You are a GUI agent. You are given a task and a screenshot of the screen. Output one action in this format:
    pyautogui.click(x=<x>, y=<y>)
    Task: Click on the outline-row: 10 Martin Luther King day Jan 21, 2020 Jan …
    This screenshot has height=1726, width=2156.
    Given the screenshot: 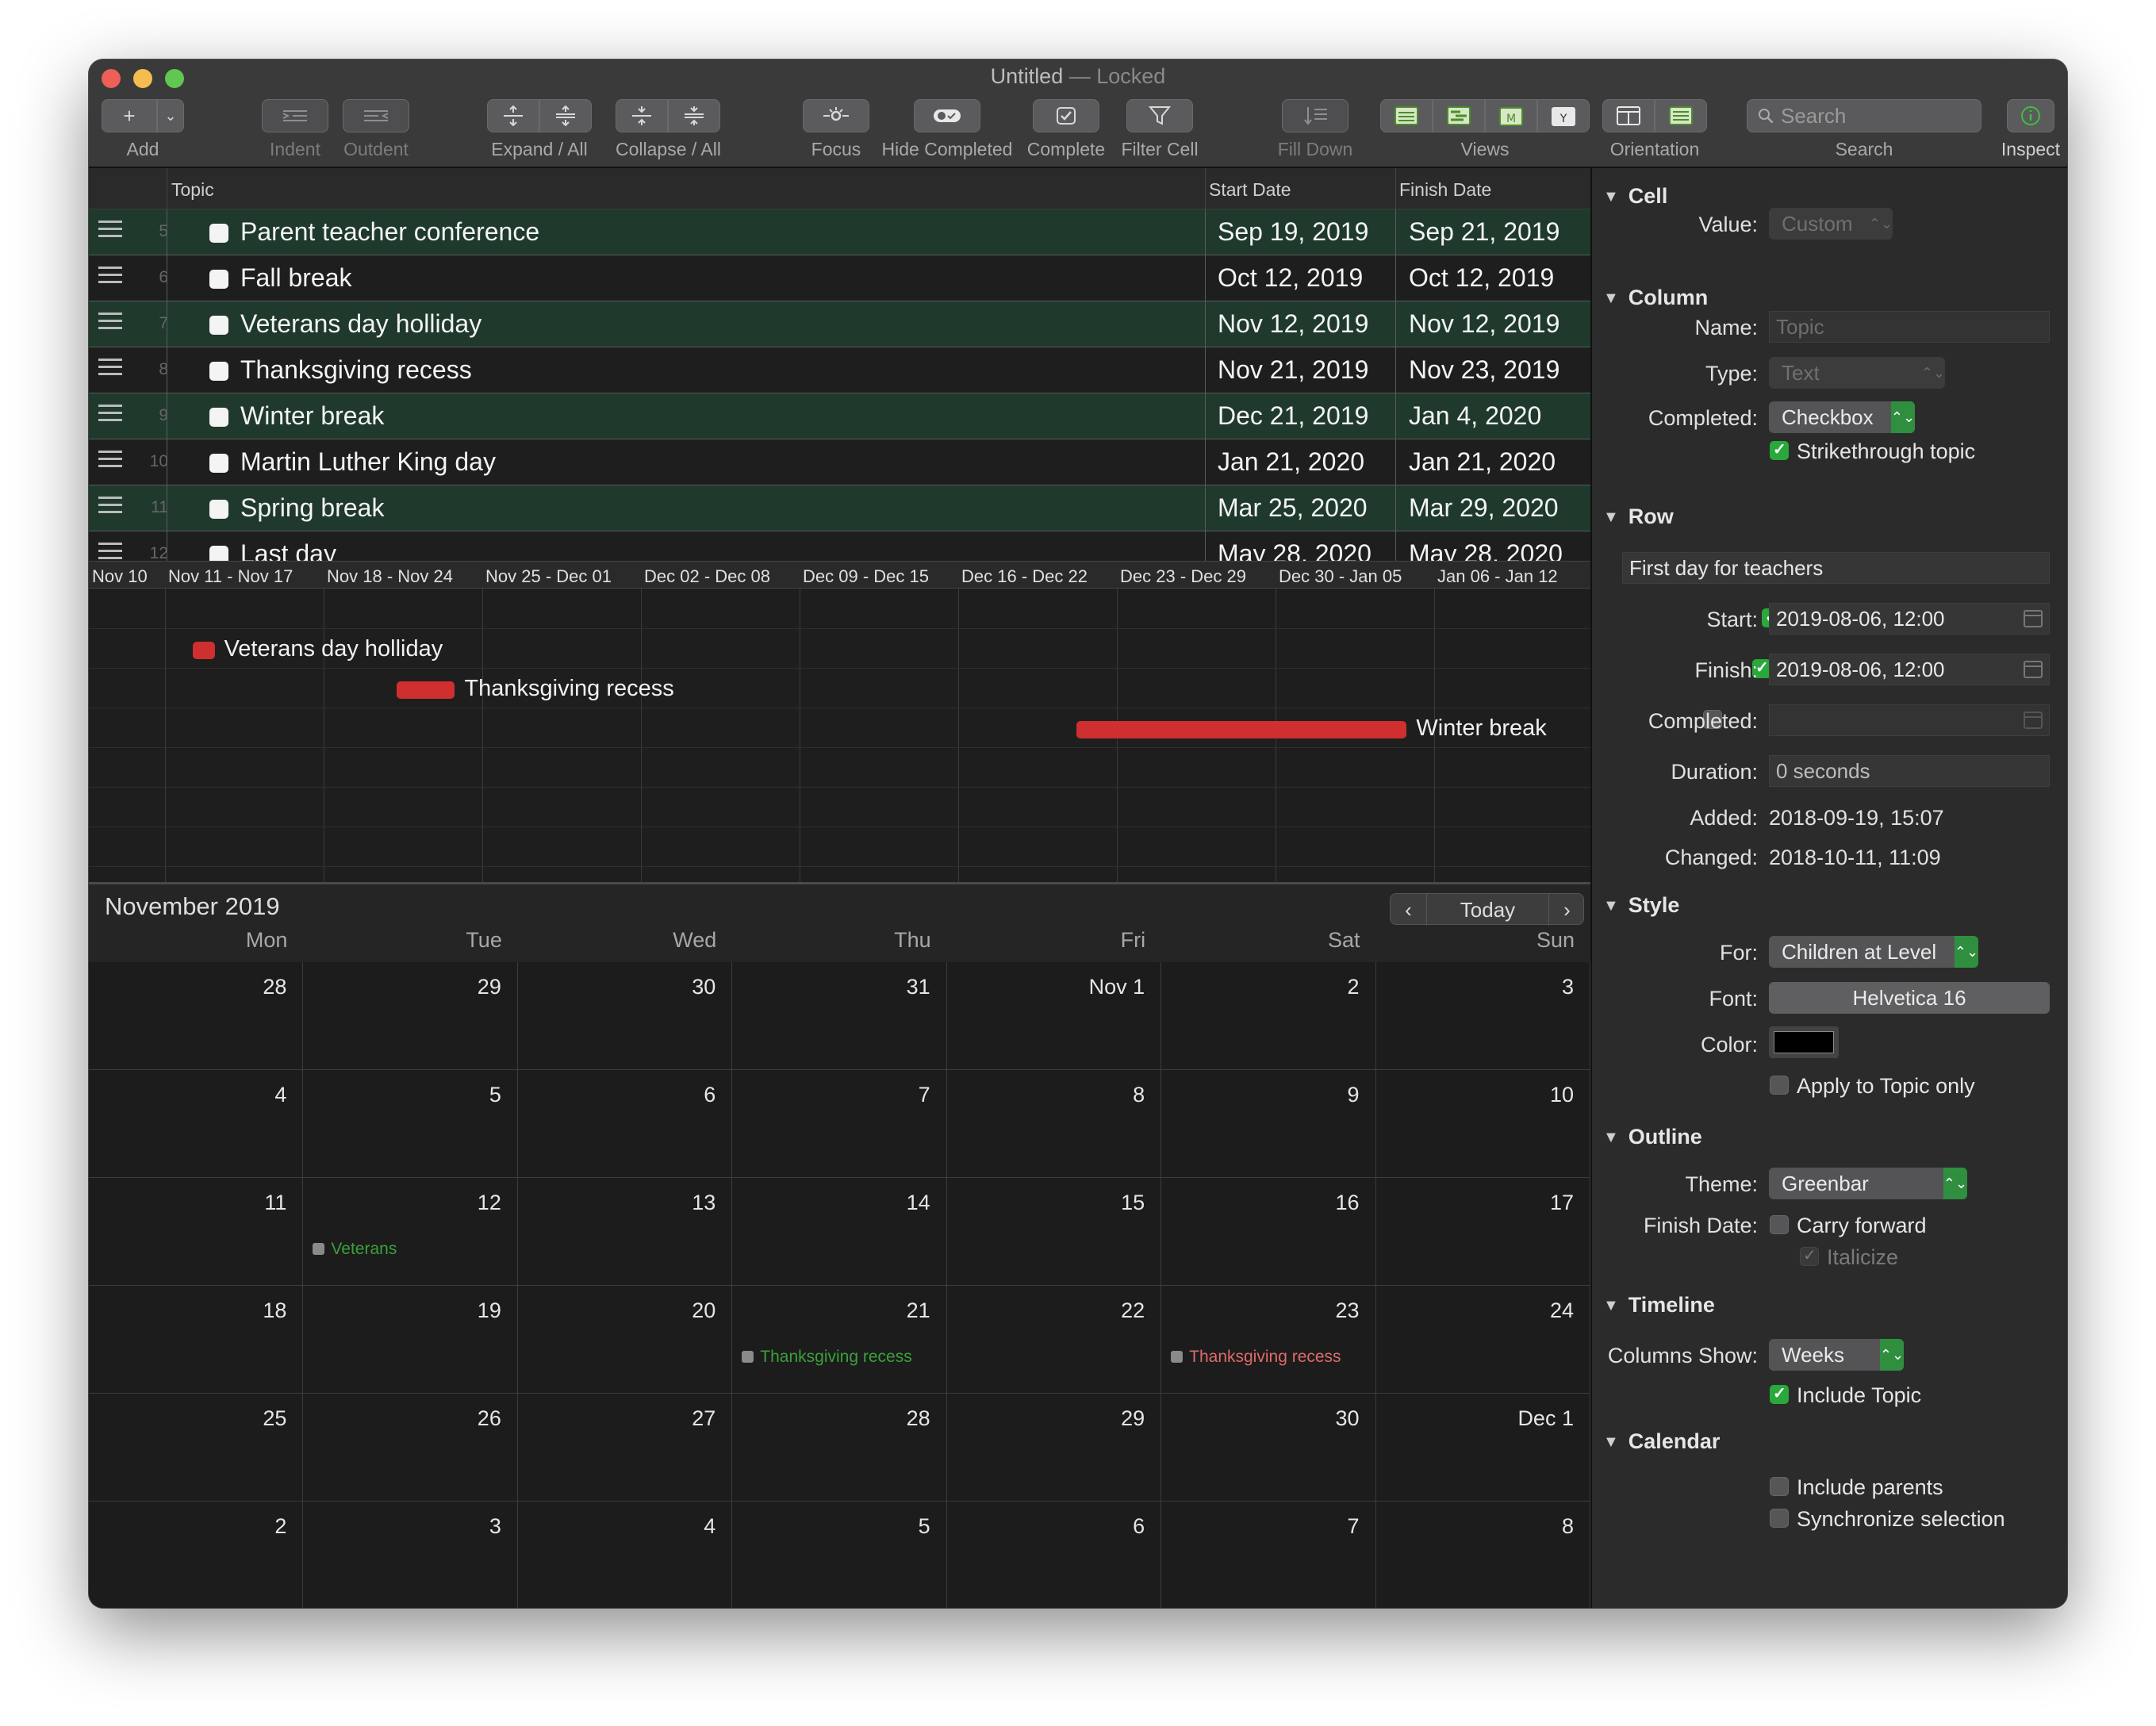 What is the action you would take?
    pyautogui.click(x=839, y=462)
    